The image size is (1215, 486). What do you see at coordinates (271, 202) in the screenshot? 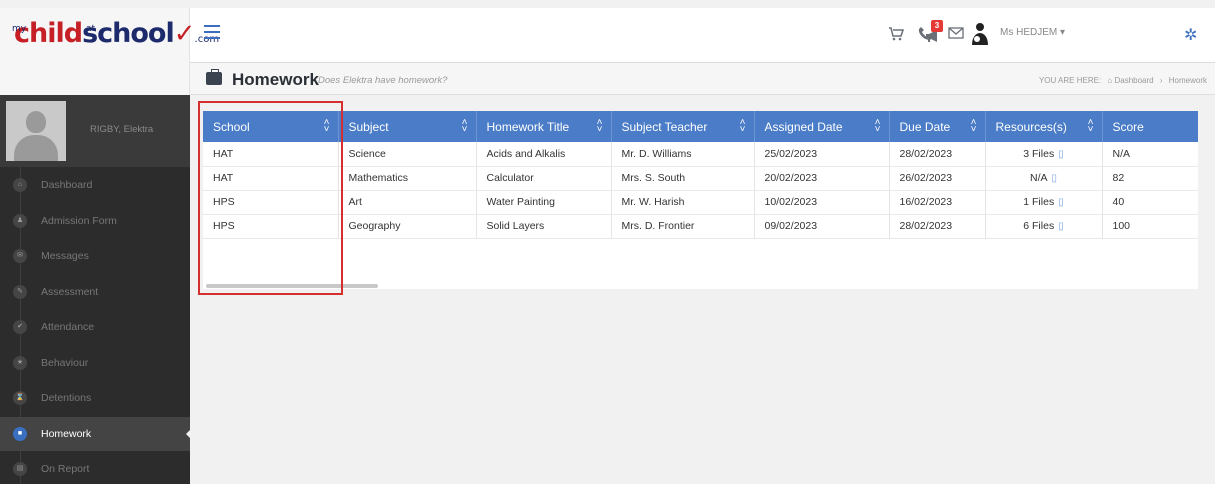
I see `table-cell: HPS` at bounding box center [271, 202].